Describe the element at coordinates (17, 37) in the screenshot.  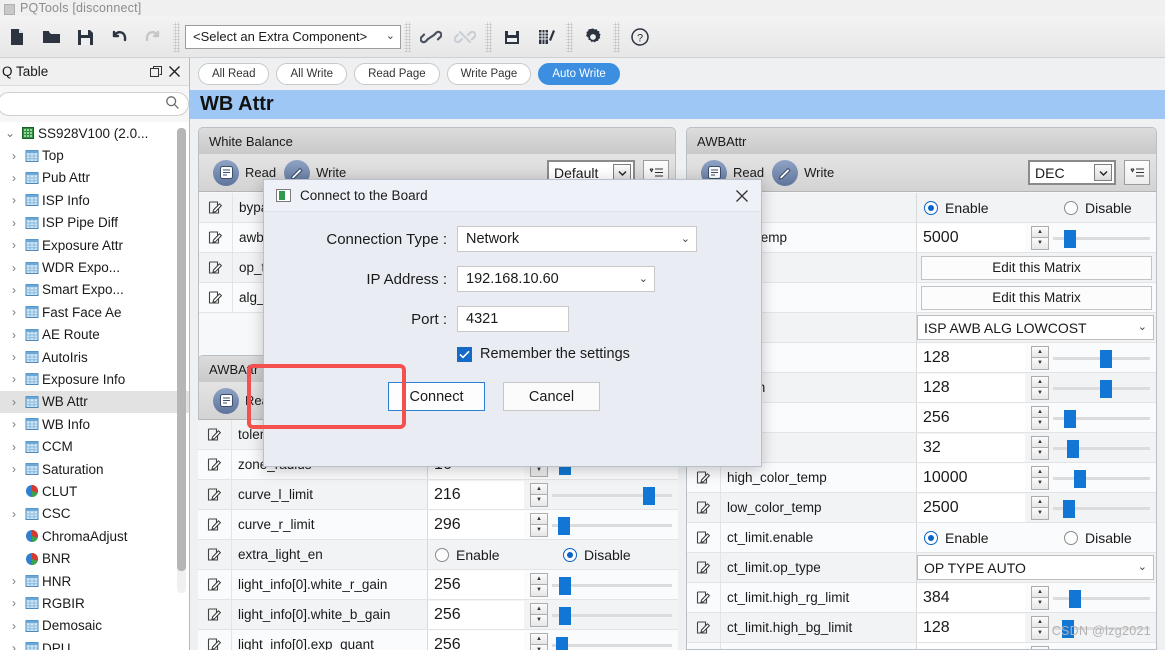
I see `new-file-icon` at that location.